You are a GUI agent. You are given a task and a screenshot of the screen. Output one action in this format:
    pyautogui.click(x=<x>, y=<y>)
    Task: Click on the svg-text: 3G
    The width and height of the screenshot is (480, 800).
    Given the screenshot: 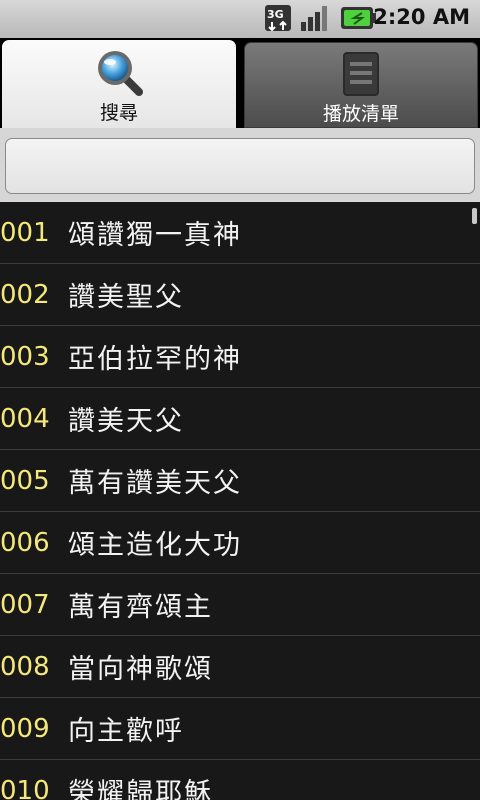 What is the action you would take?
    pyautogui.click(x=275, y=14)
    